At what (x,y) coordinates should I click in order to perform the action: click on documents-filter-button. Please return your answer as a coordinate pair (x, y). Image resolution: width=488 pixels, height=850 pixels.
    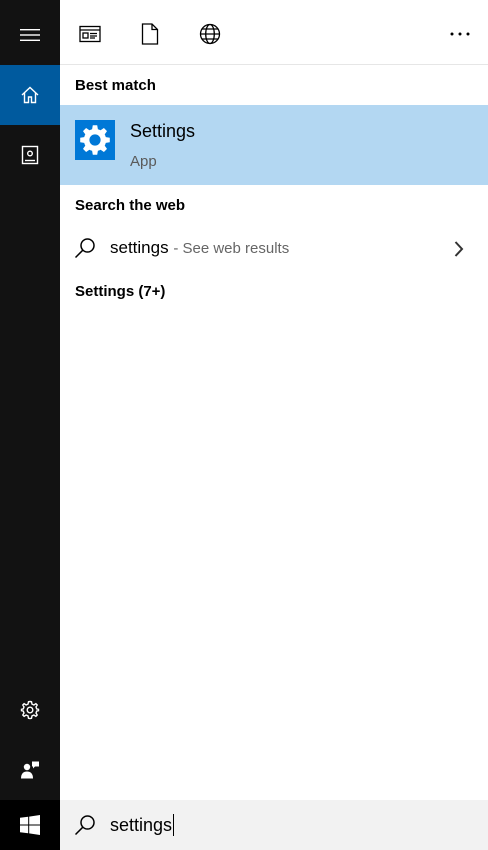
    Looking at the image, I should click on (150, 34).